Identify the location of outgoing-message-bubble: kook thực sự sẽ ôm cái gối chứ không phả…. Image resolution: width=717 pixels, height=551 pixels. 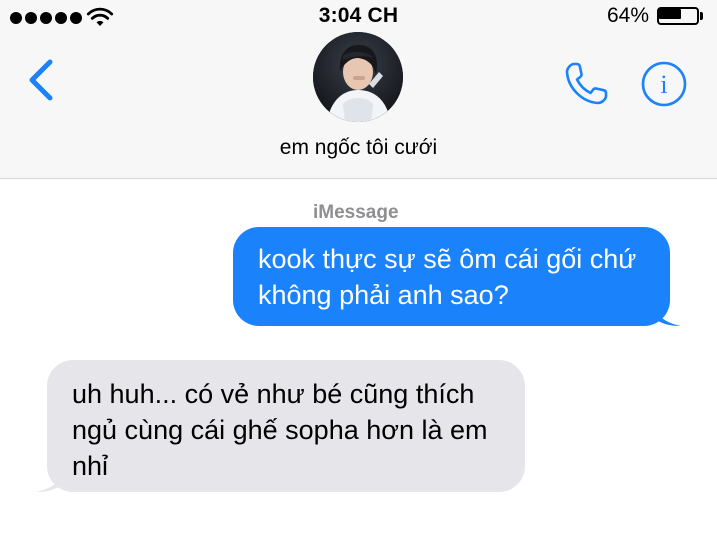
(457, 276).